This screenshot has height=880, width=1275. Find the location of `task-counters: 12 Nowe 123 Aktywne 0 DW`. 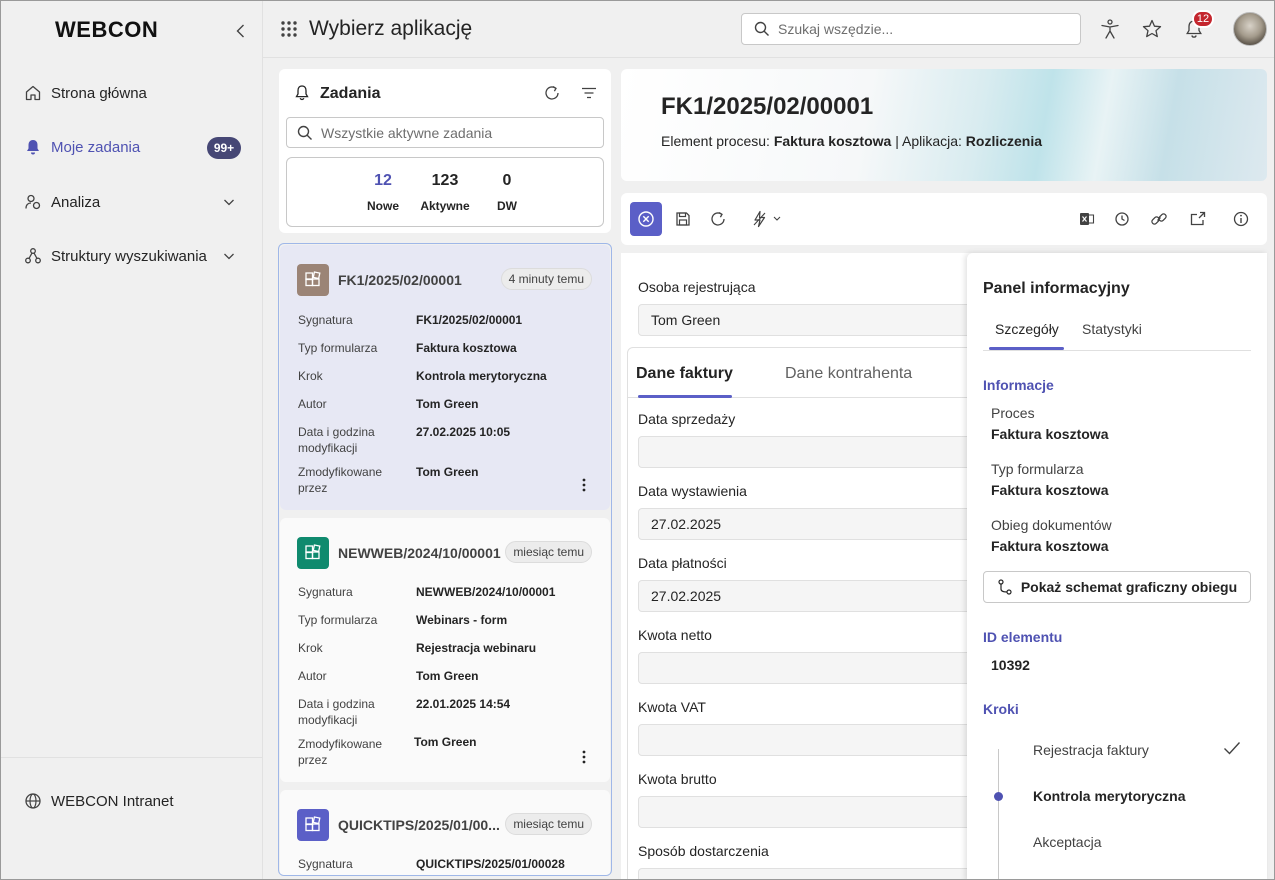

task-counters: 12 Nowe 123 Aktywne 0 DW is located at coordinates (445, 192).